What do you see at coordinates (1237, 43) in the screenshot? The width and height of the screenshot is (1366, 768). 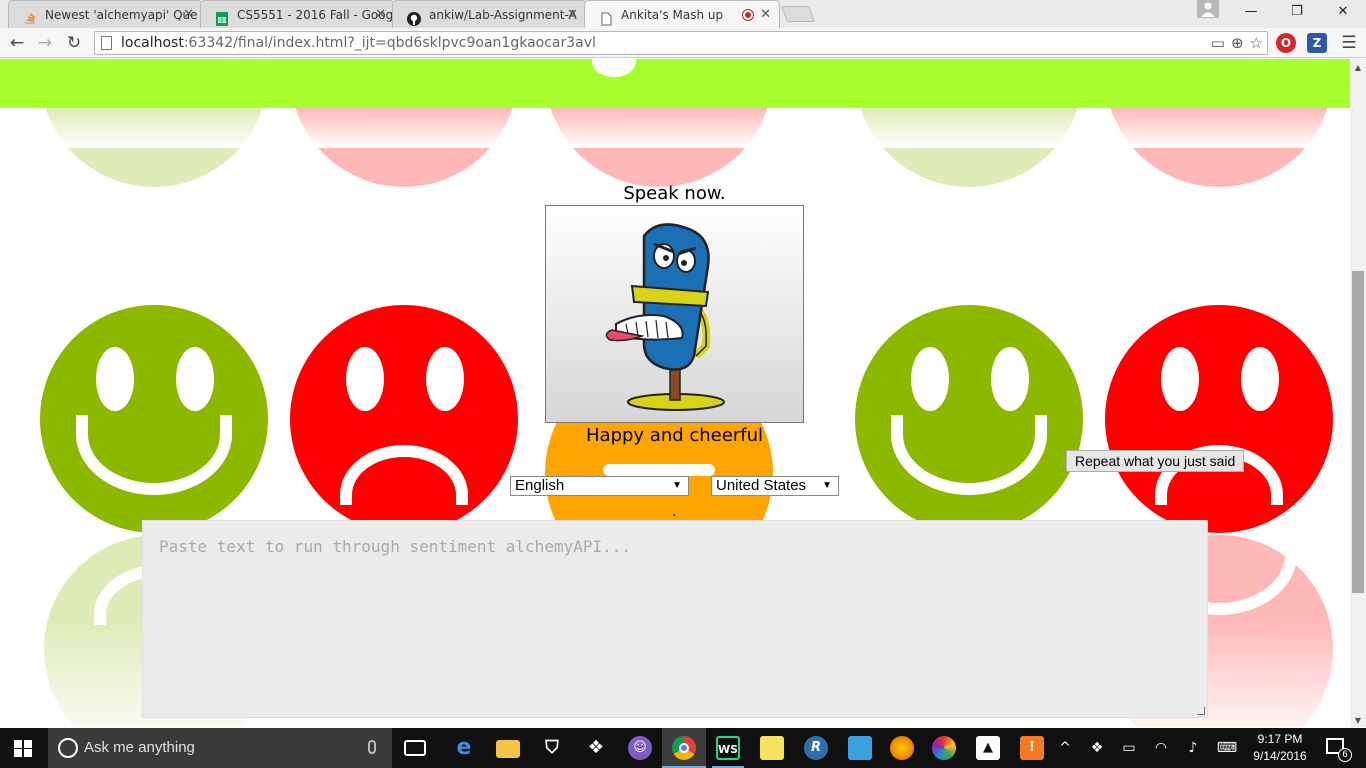 I see `zoom-icon: ⊕` at bounding box center [1237, 43].